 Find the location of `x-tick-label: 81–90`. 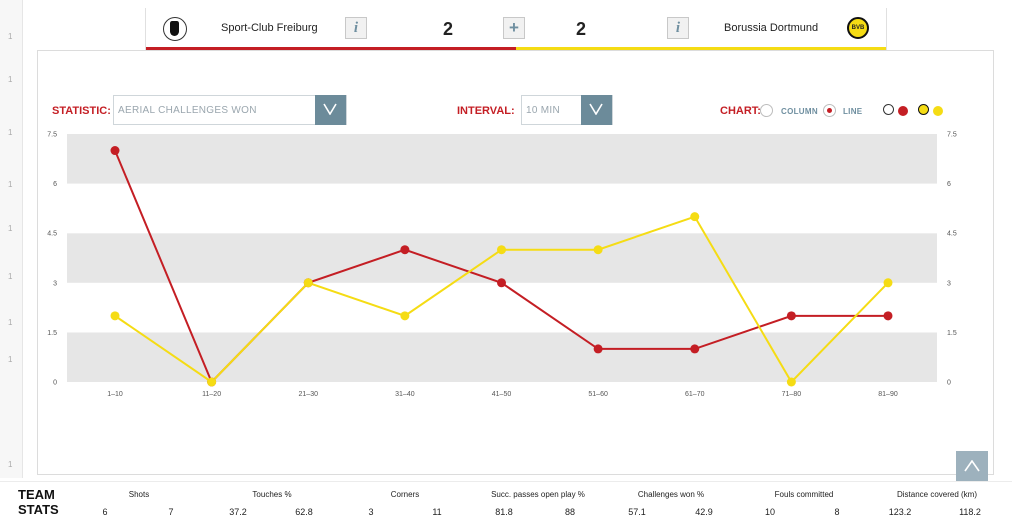

x-tick-label: 81–90 is located at coordinates (888, 394).